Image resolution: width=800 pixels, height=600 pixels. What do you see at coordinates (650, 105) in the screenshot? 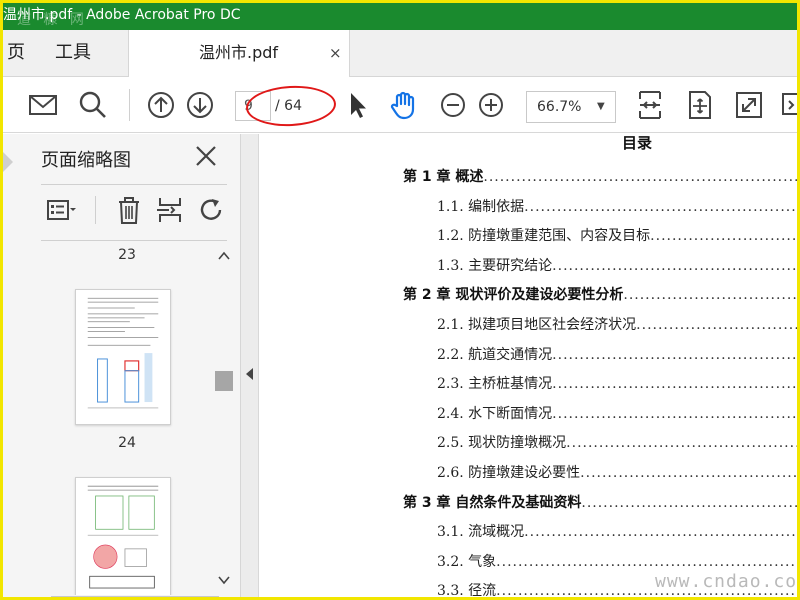
I see `fit-page-icon` at bounding box center [650, 105].